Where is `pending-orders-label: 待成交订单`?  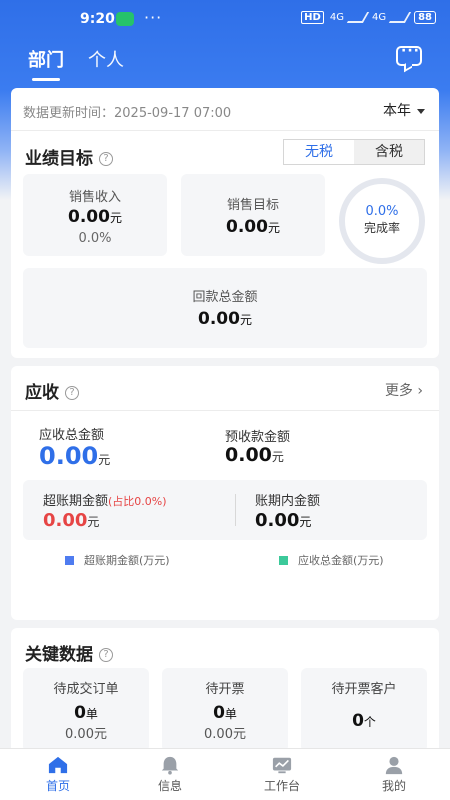 pending-orders-label: 待成交订单 is located at coordinates (86, 689).